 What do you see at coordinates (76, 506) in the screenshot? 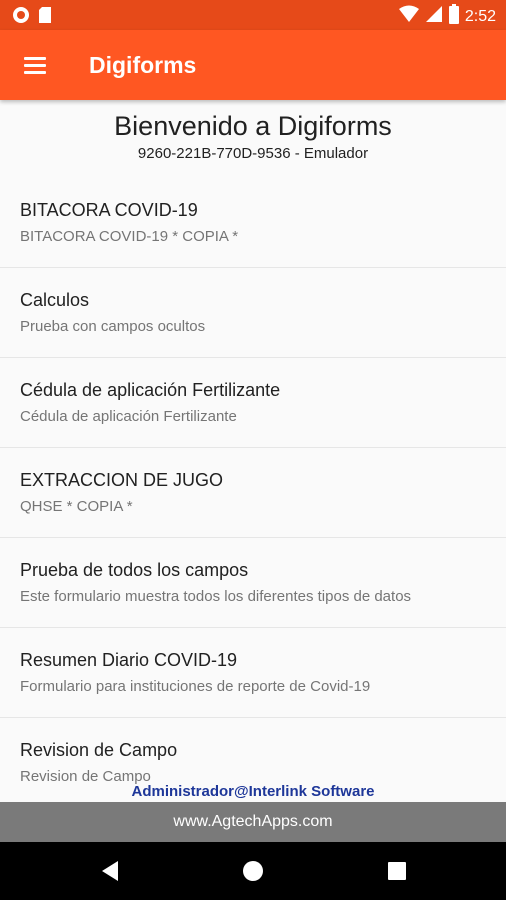
I see `form-subtitle: QHSE * COPIA *` at bounding box center [76, 506].